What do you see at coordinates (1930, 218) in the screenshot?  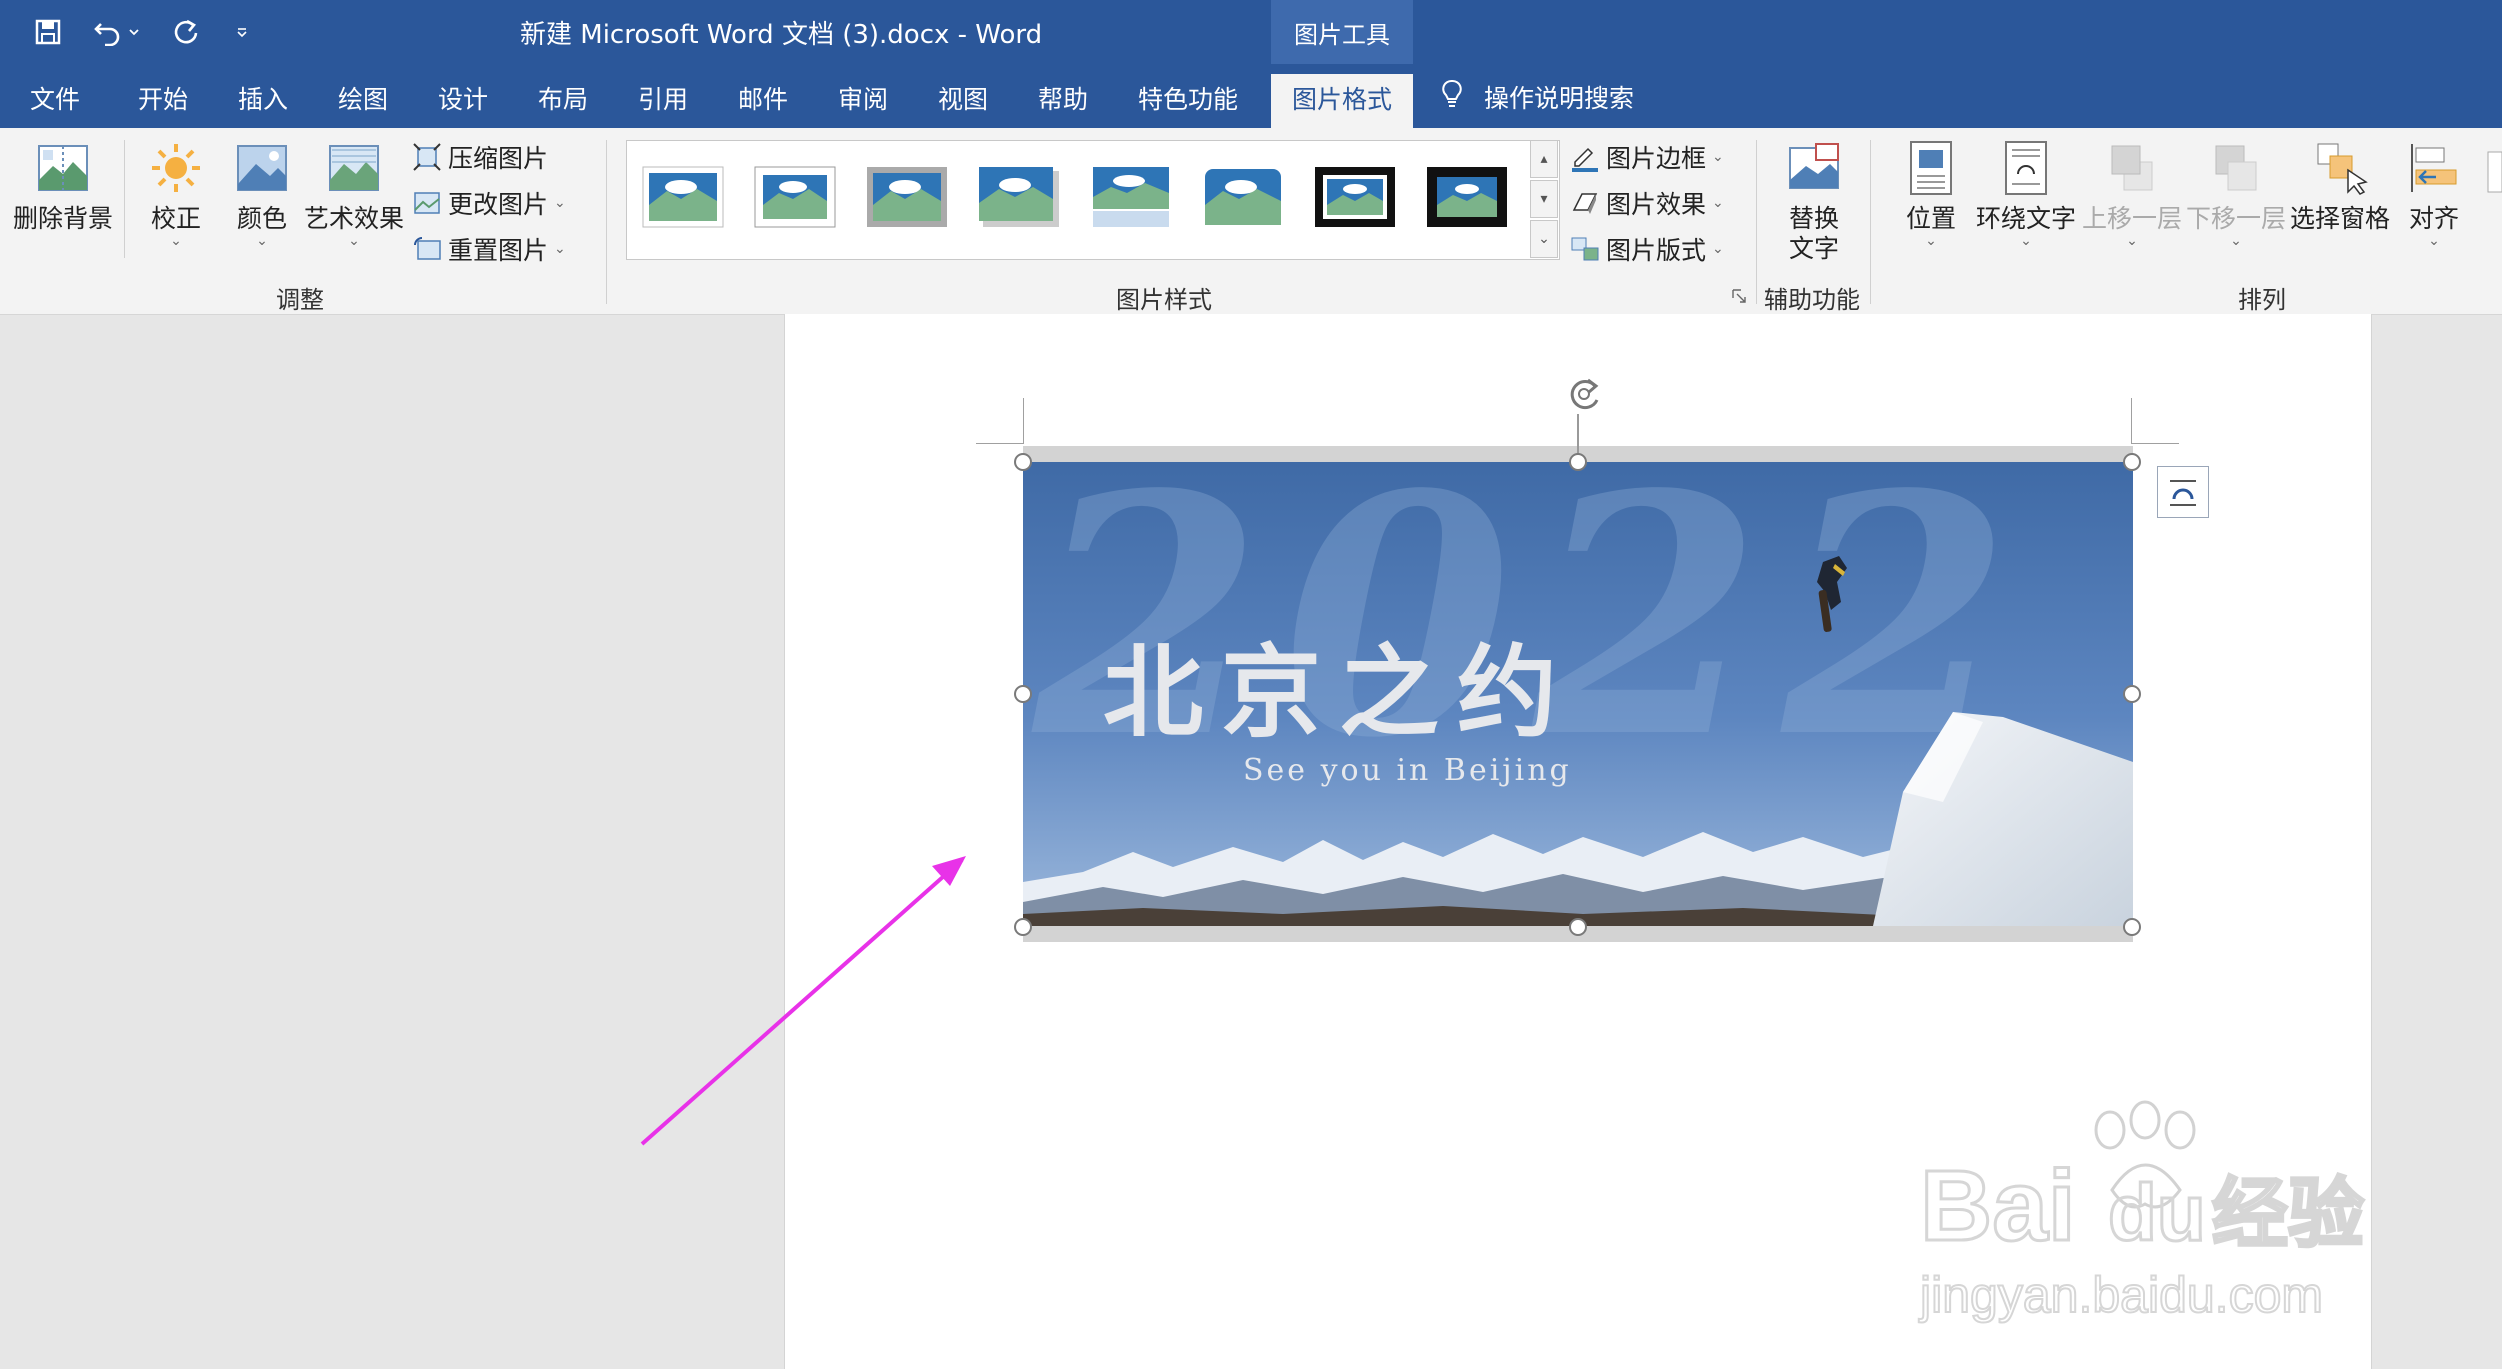 I see `position-label: 位置` at bounding box center [1930, 218].